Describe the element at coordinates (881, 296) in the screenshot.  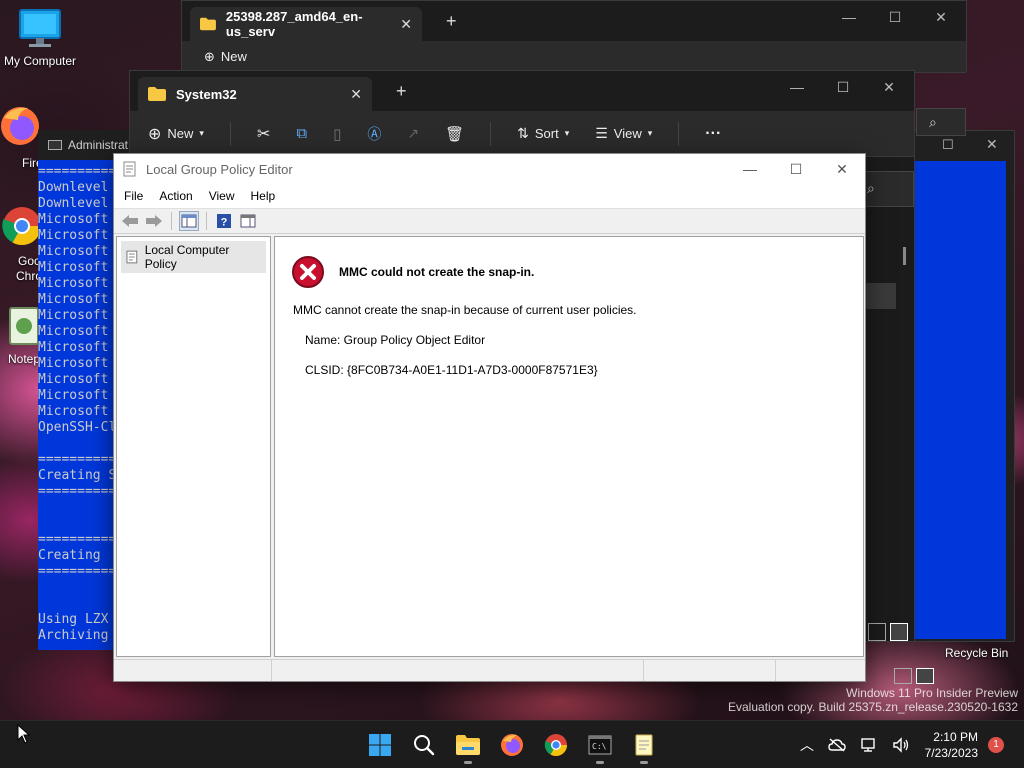
I see `selected-row-fragment` at that location.